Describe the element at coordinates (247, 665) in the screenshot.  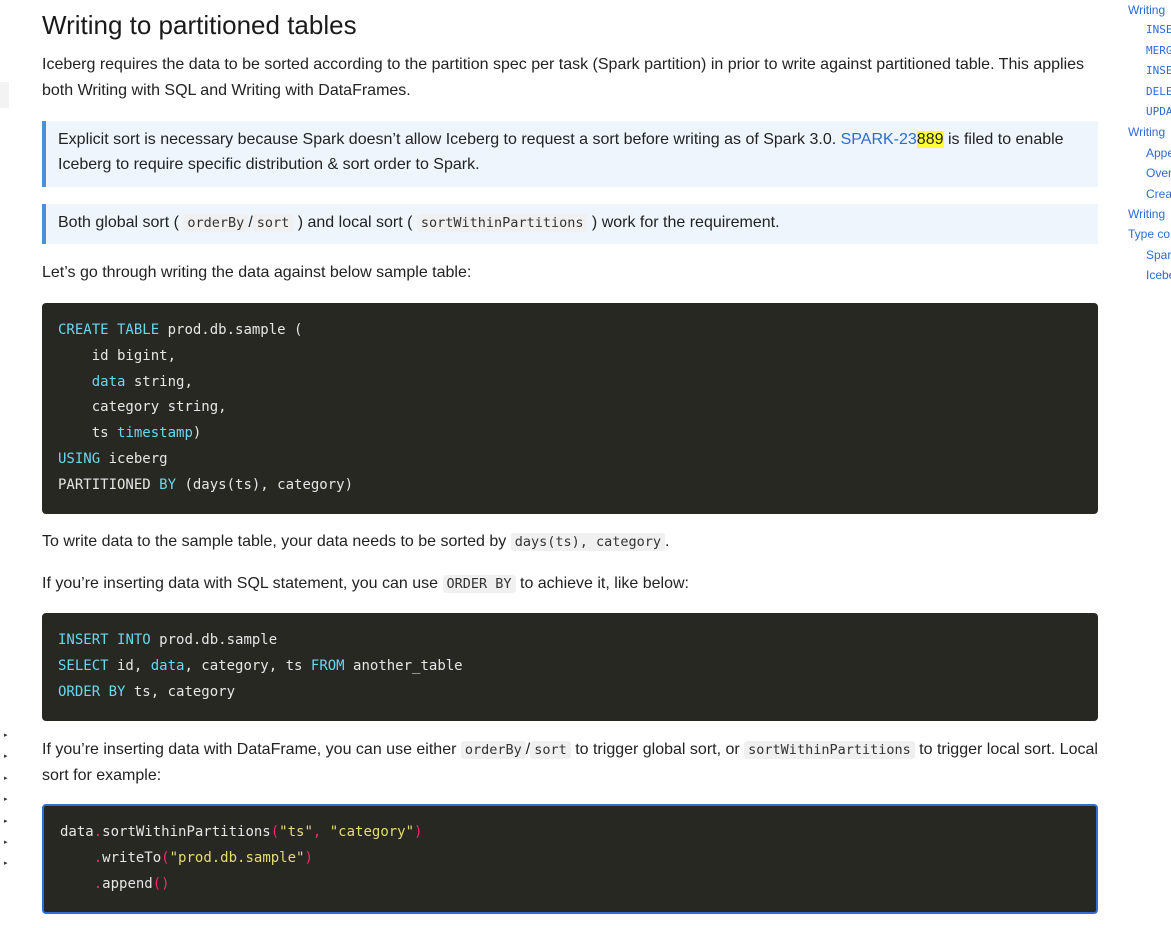
I see `code-text: , category, ts` at that location.